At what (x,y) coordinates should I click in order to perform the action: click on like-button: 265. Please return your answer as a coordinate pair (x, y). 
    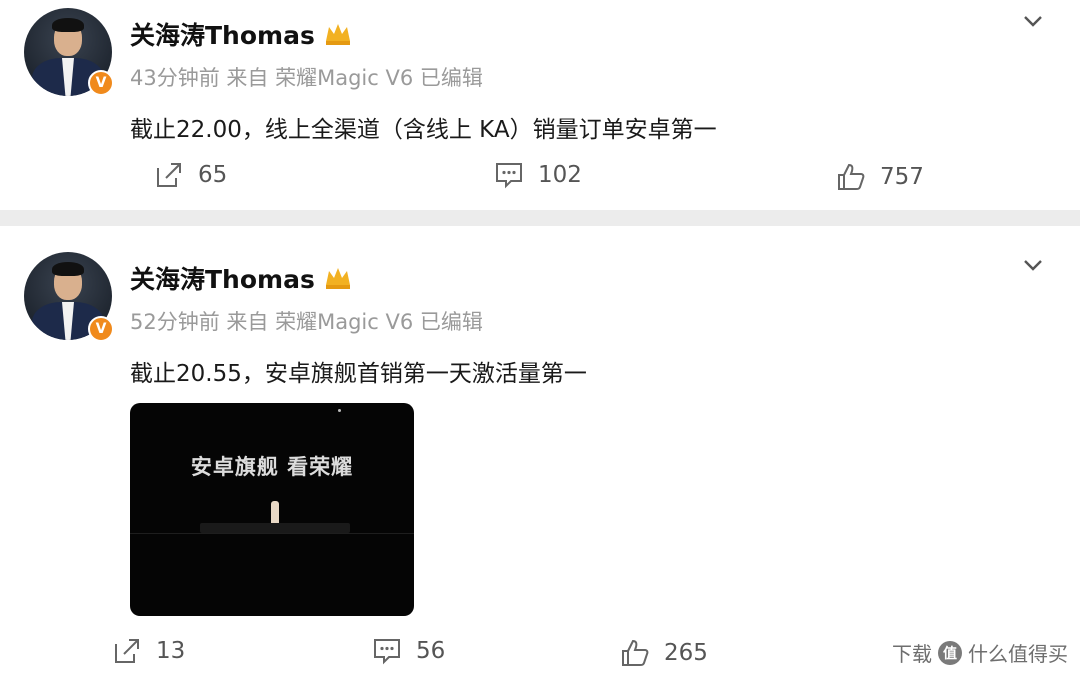
    Looking at the image, I should click on (664, 653).